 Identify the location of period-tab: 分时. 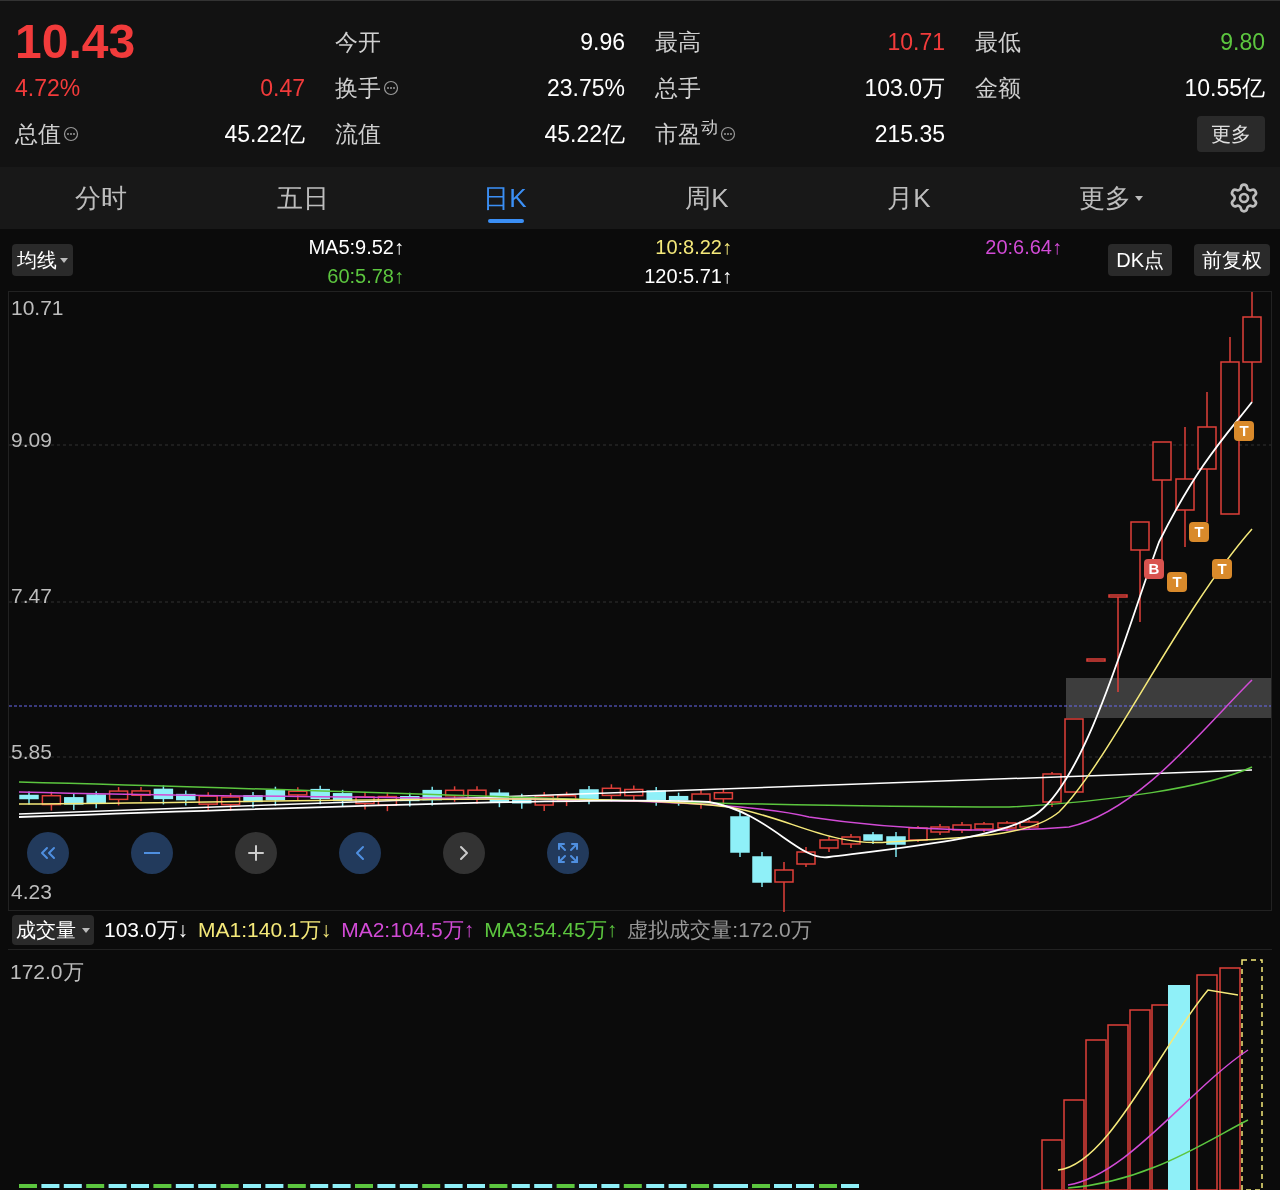
(101, 198).